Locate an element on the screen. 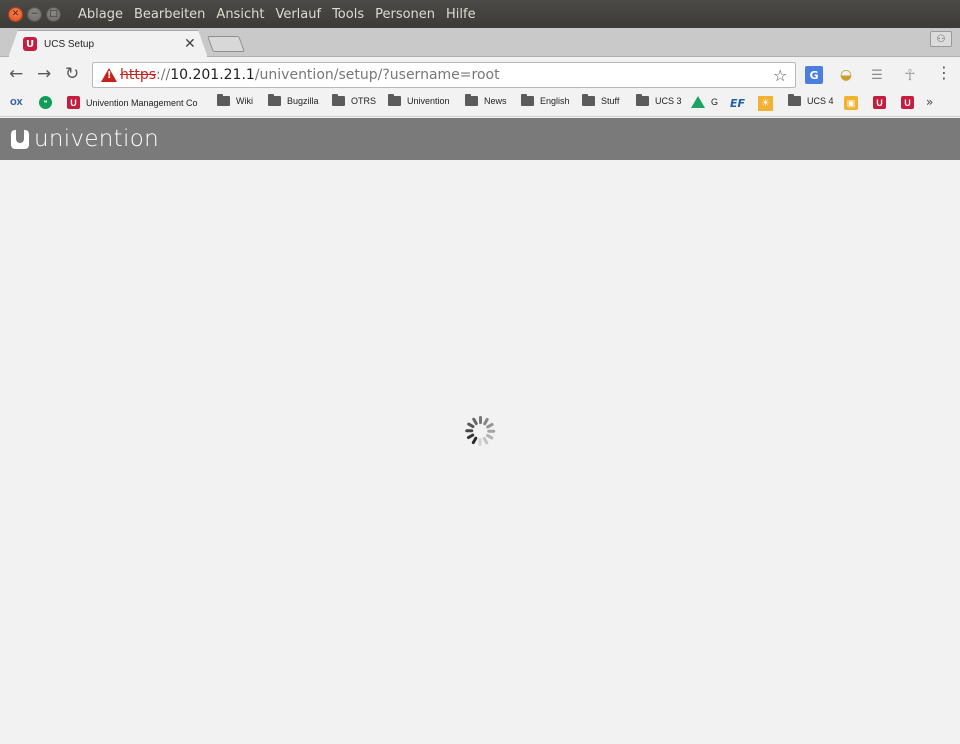 Image resolution: width=960 pixels, height=744 pixels. bookmark-ucs4: UCS 4 is located at coordinates (811, 100).